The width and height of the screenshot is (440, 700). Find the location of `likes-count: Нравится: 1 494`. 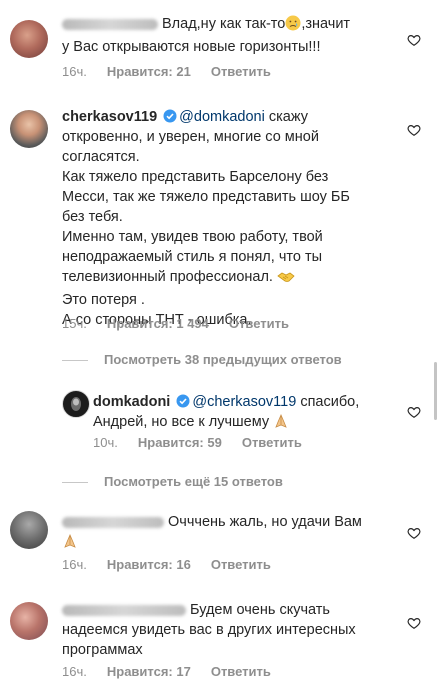

likes-count: Нравится: 1 494 is located at coordinates (158, 323).